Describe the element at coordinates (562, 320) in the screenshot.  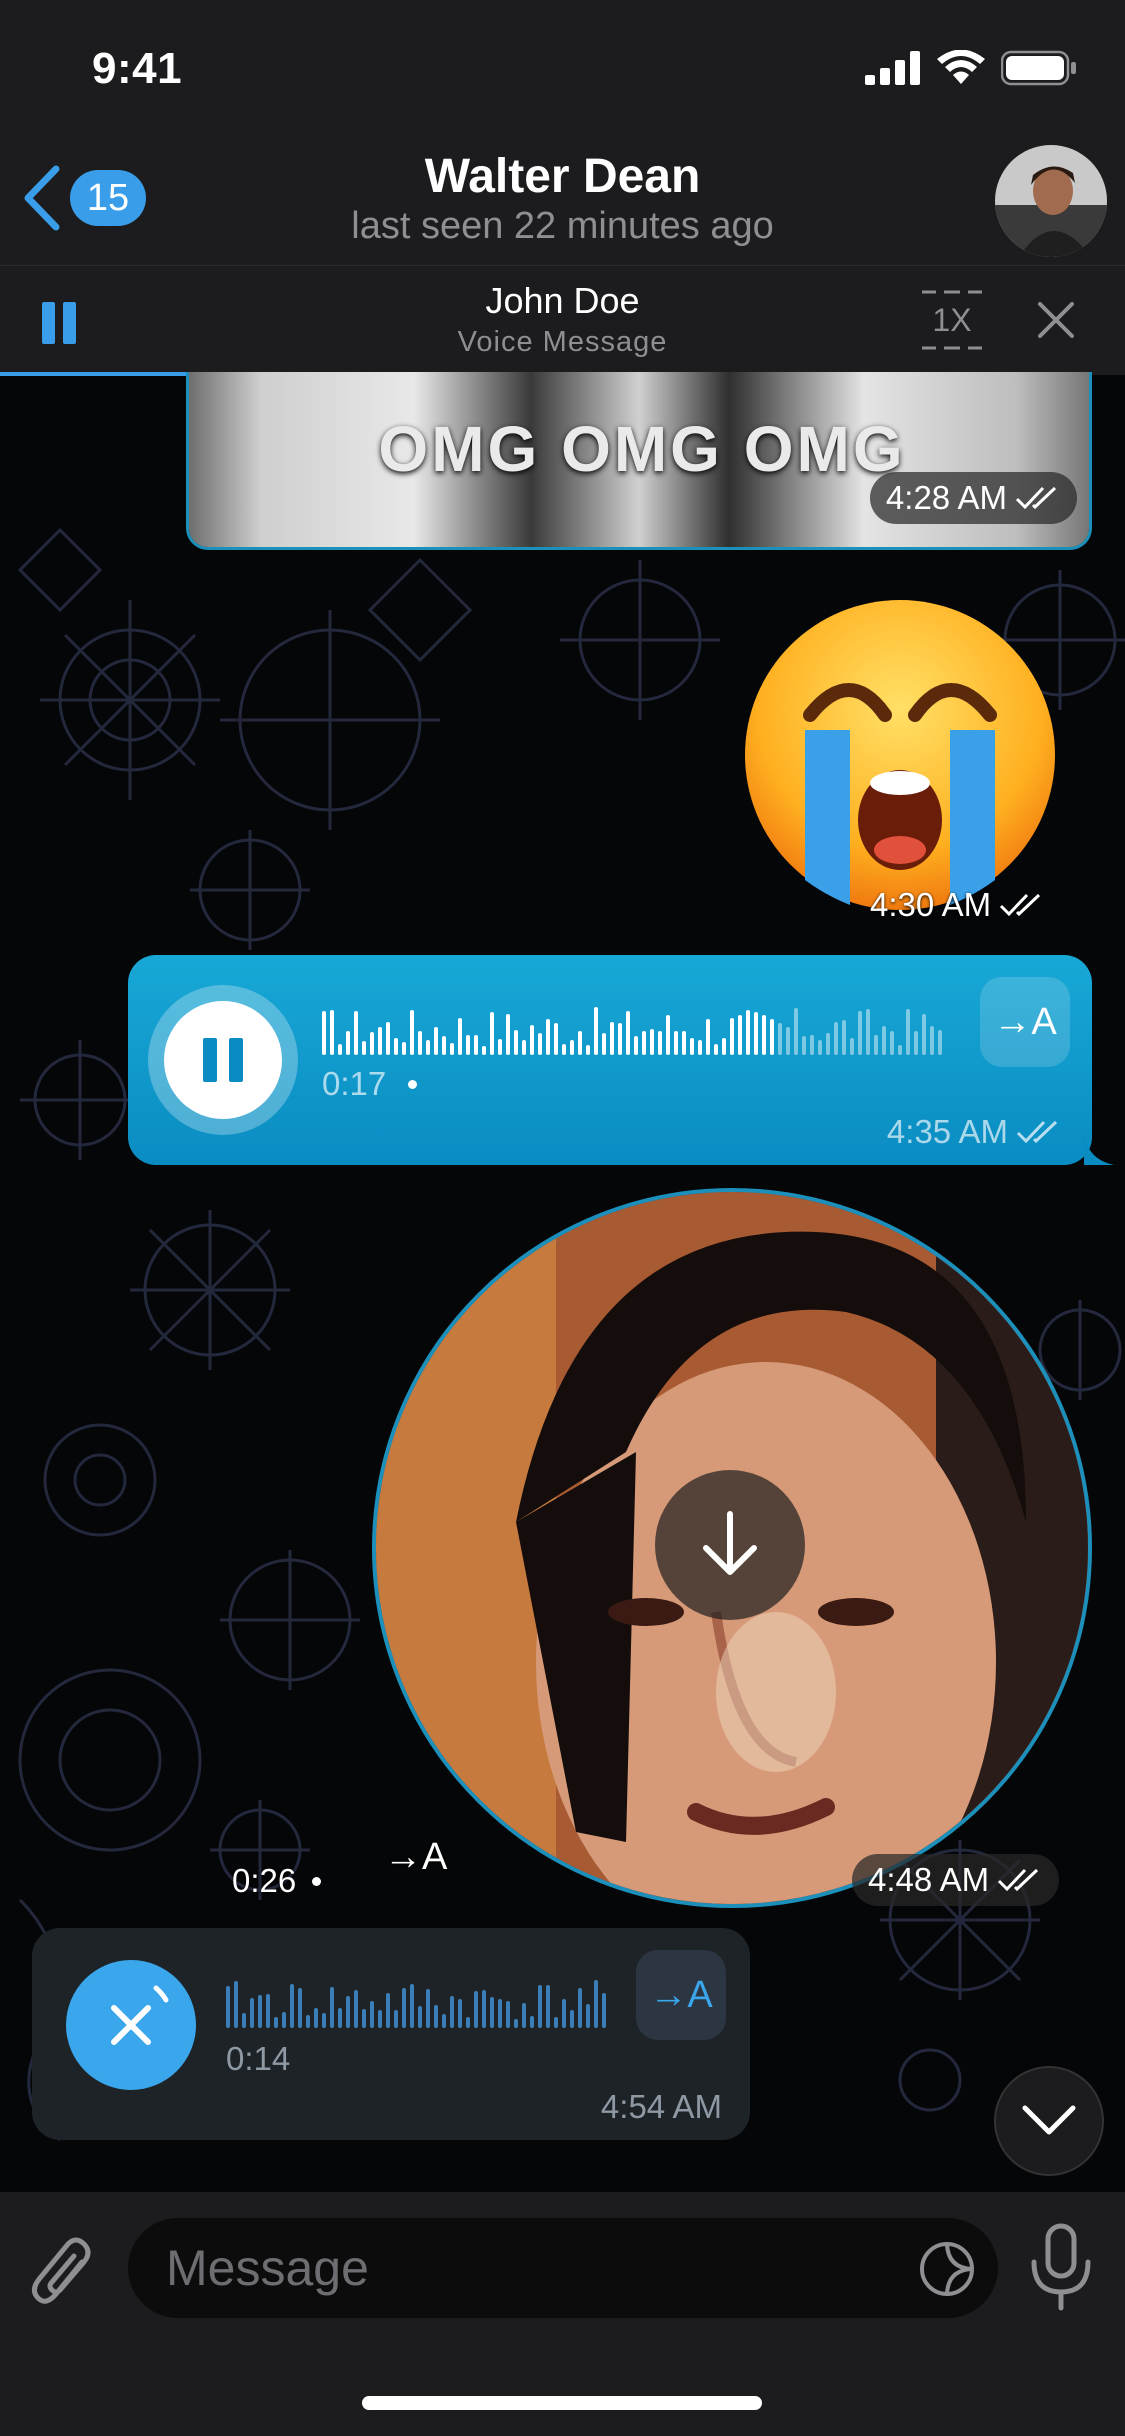
I see `audio-player-bar: John Doe Voice Message 1X` at that location.